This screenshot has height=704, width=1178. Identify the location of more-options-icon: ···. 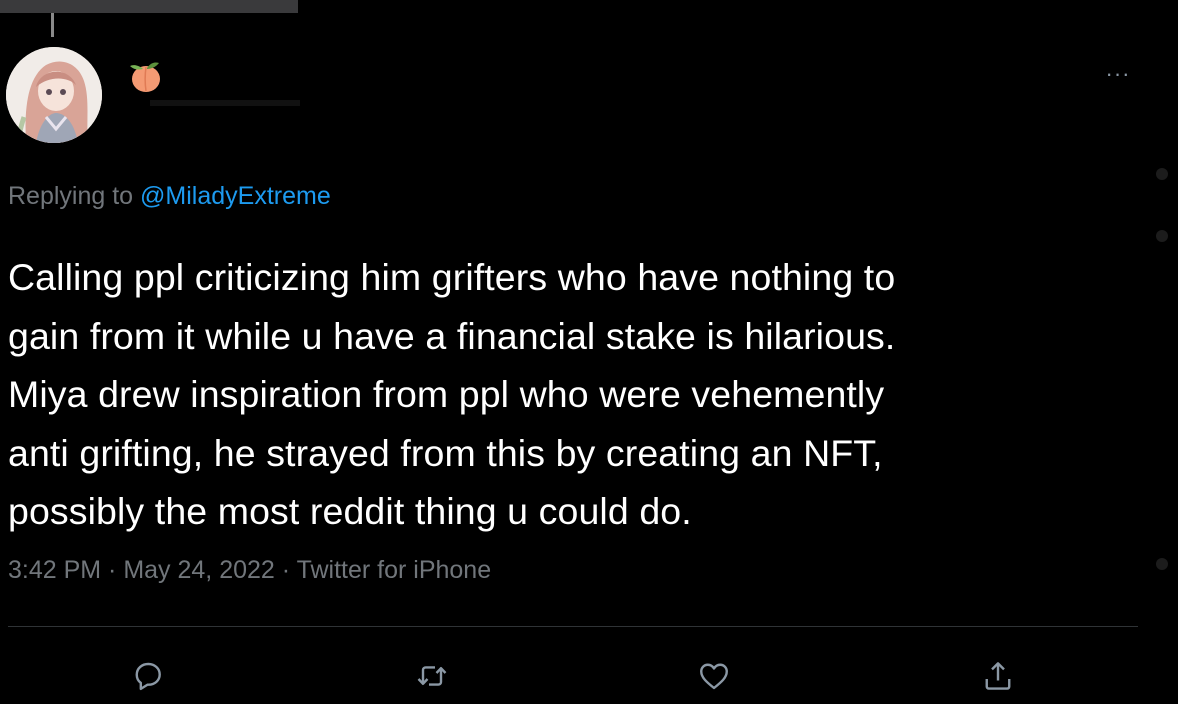
(1118, 73).